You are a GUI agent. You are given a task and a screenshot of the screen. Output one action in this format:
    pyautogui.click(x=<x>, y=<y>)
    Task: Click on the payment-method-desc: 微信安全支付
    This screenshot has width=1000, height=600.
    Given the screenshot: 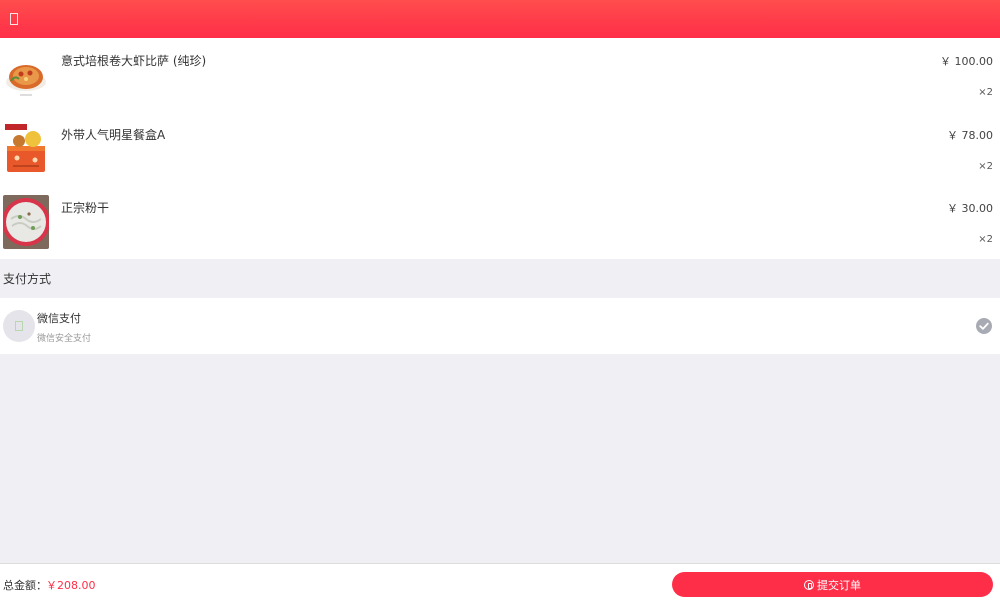 What is the action you would take?
    pyautogui.click(x=64, y=339)
    